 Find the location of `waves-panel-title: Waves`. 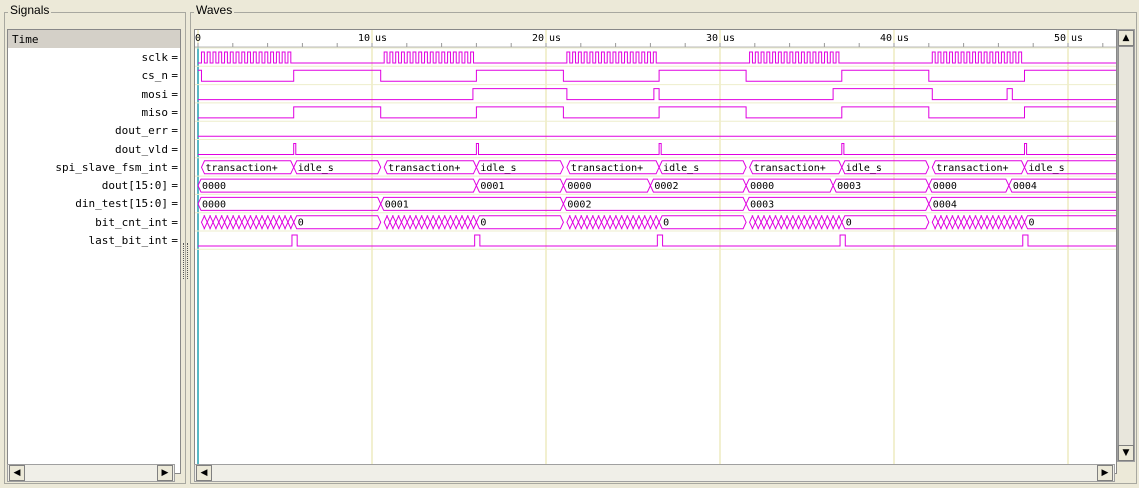

waves-panel-title: Waves is located at coordinates (214, 10).